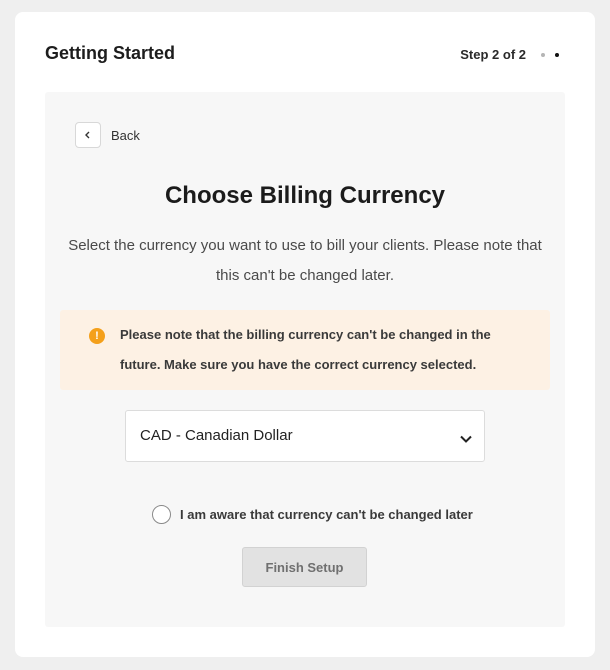  I want to click on confirm-checkbox, so click(161, 514).